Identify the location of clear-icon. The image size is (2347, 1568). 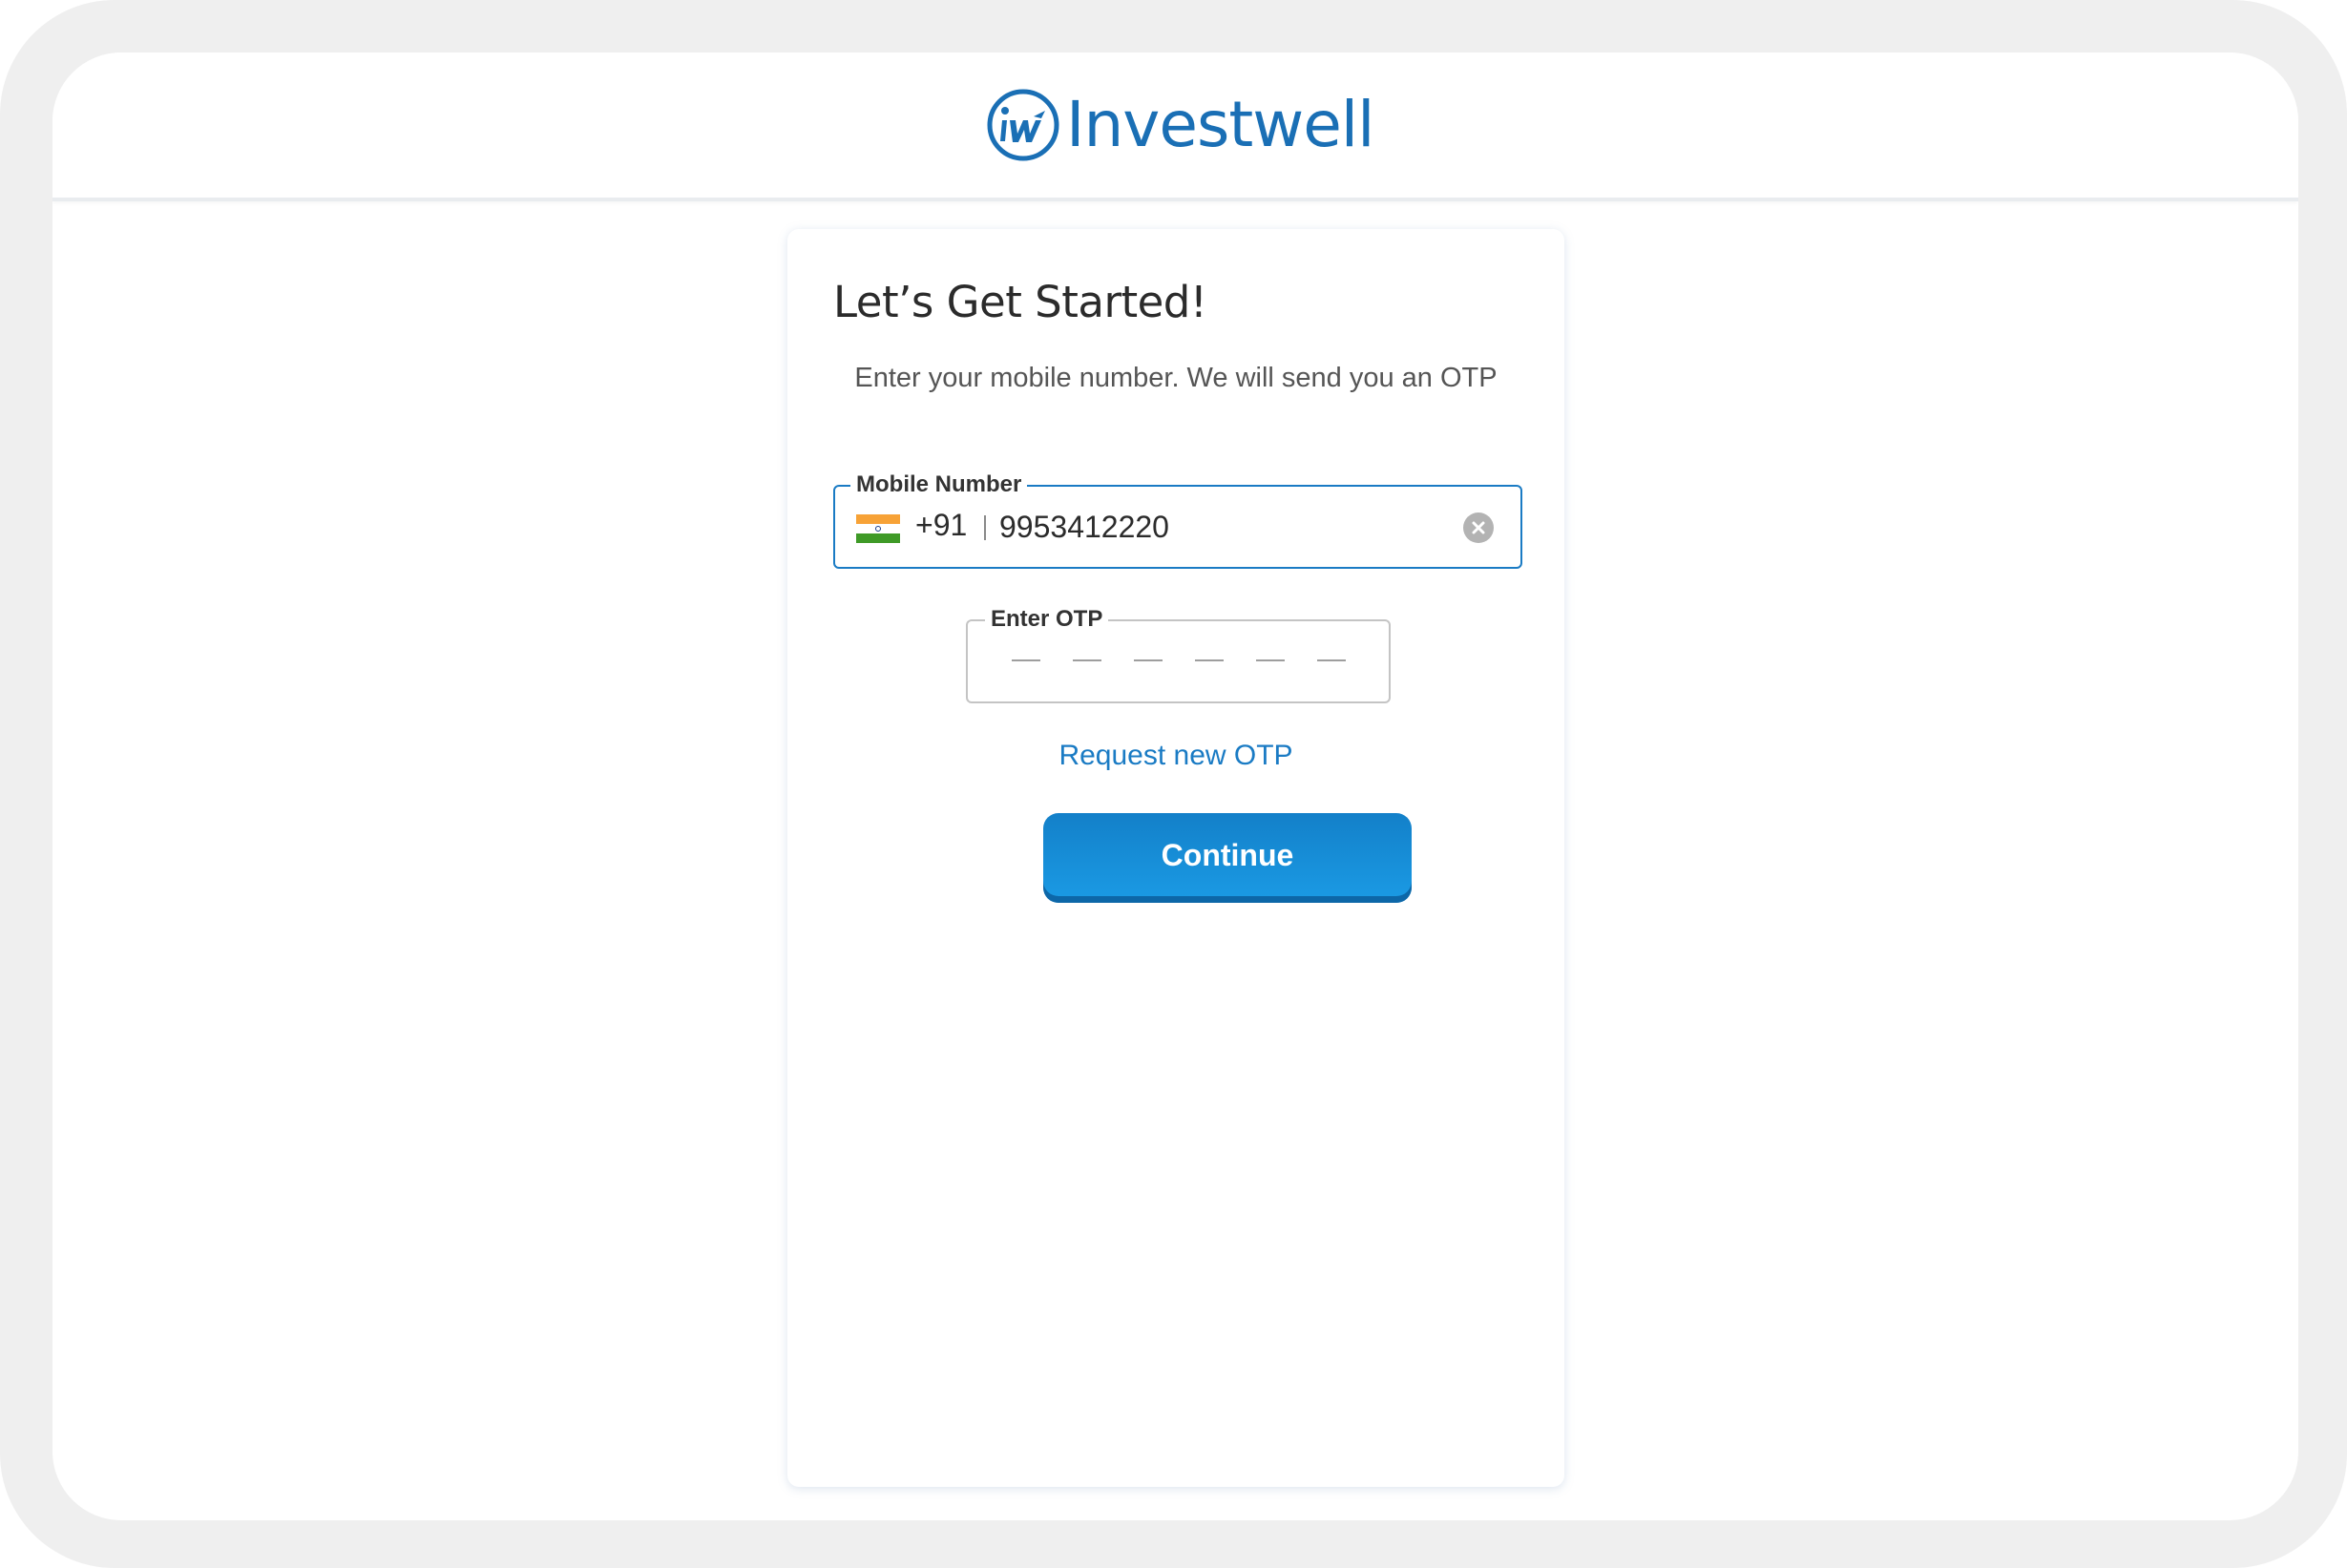
(1478, 527).